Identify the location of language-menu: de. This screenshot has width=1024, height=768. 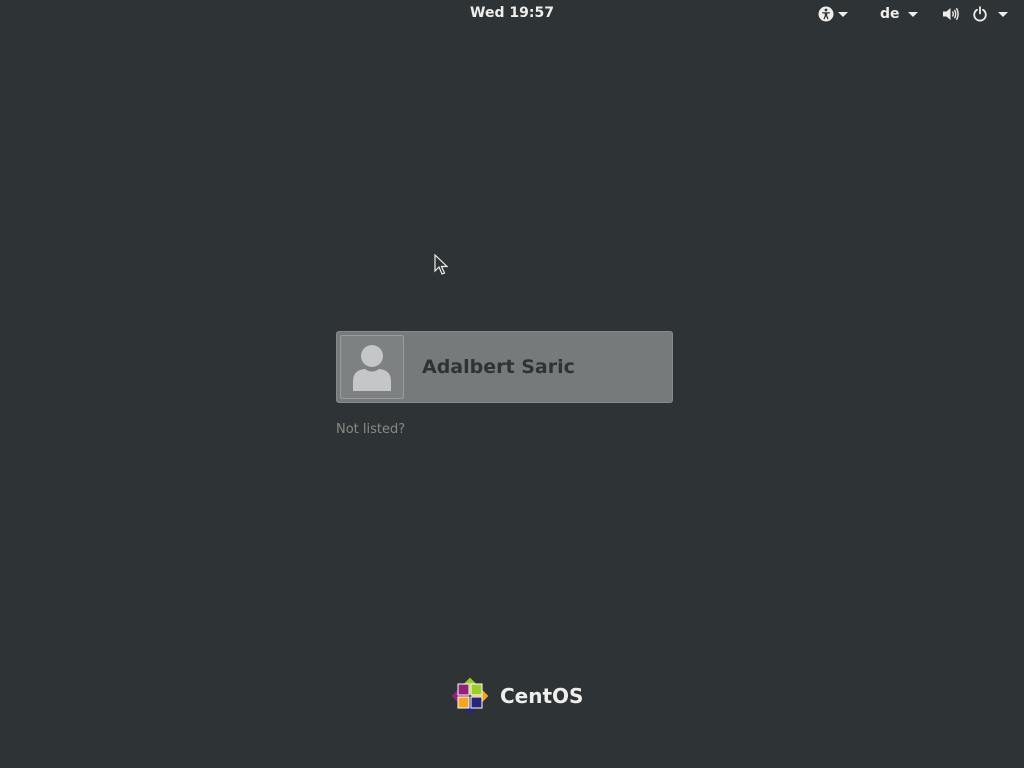
(899, 14).